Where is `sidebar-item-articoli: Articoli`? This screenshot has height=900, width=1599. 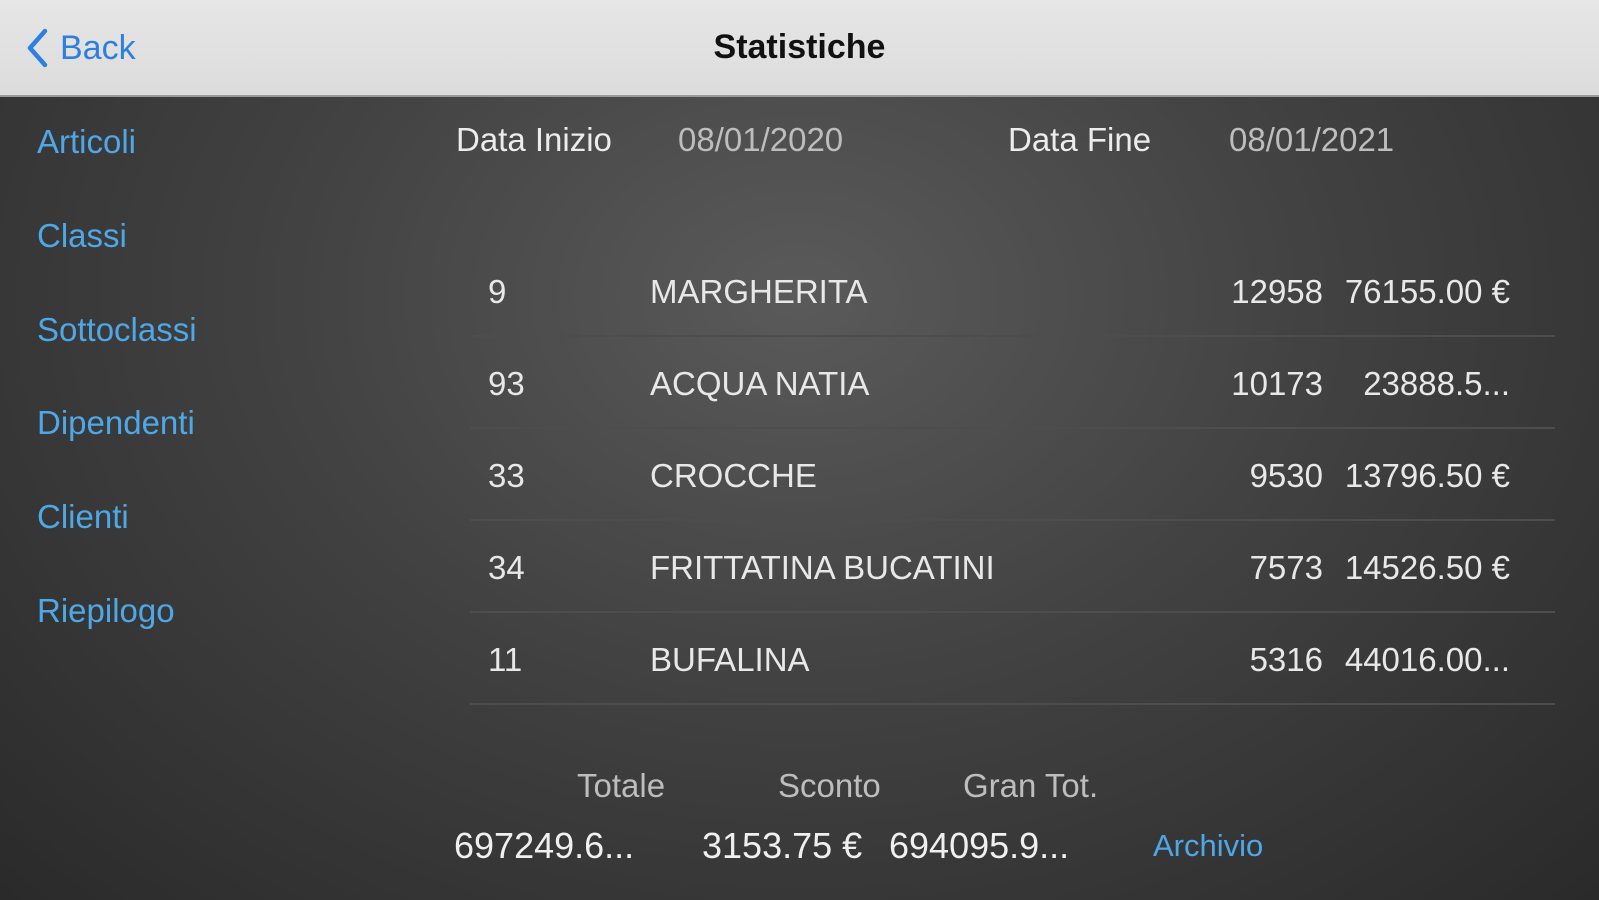 sidebar-item-articoli: Articoli is located at coordinates (86, 142).